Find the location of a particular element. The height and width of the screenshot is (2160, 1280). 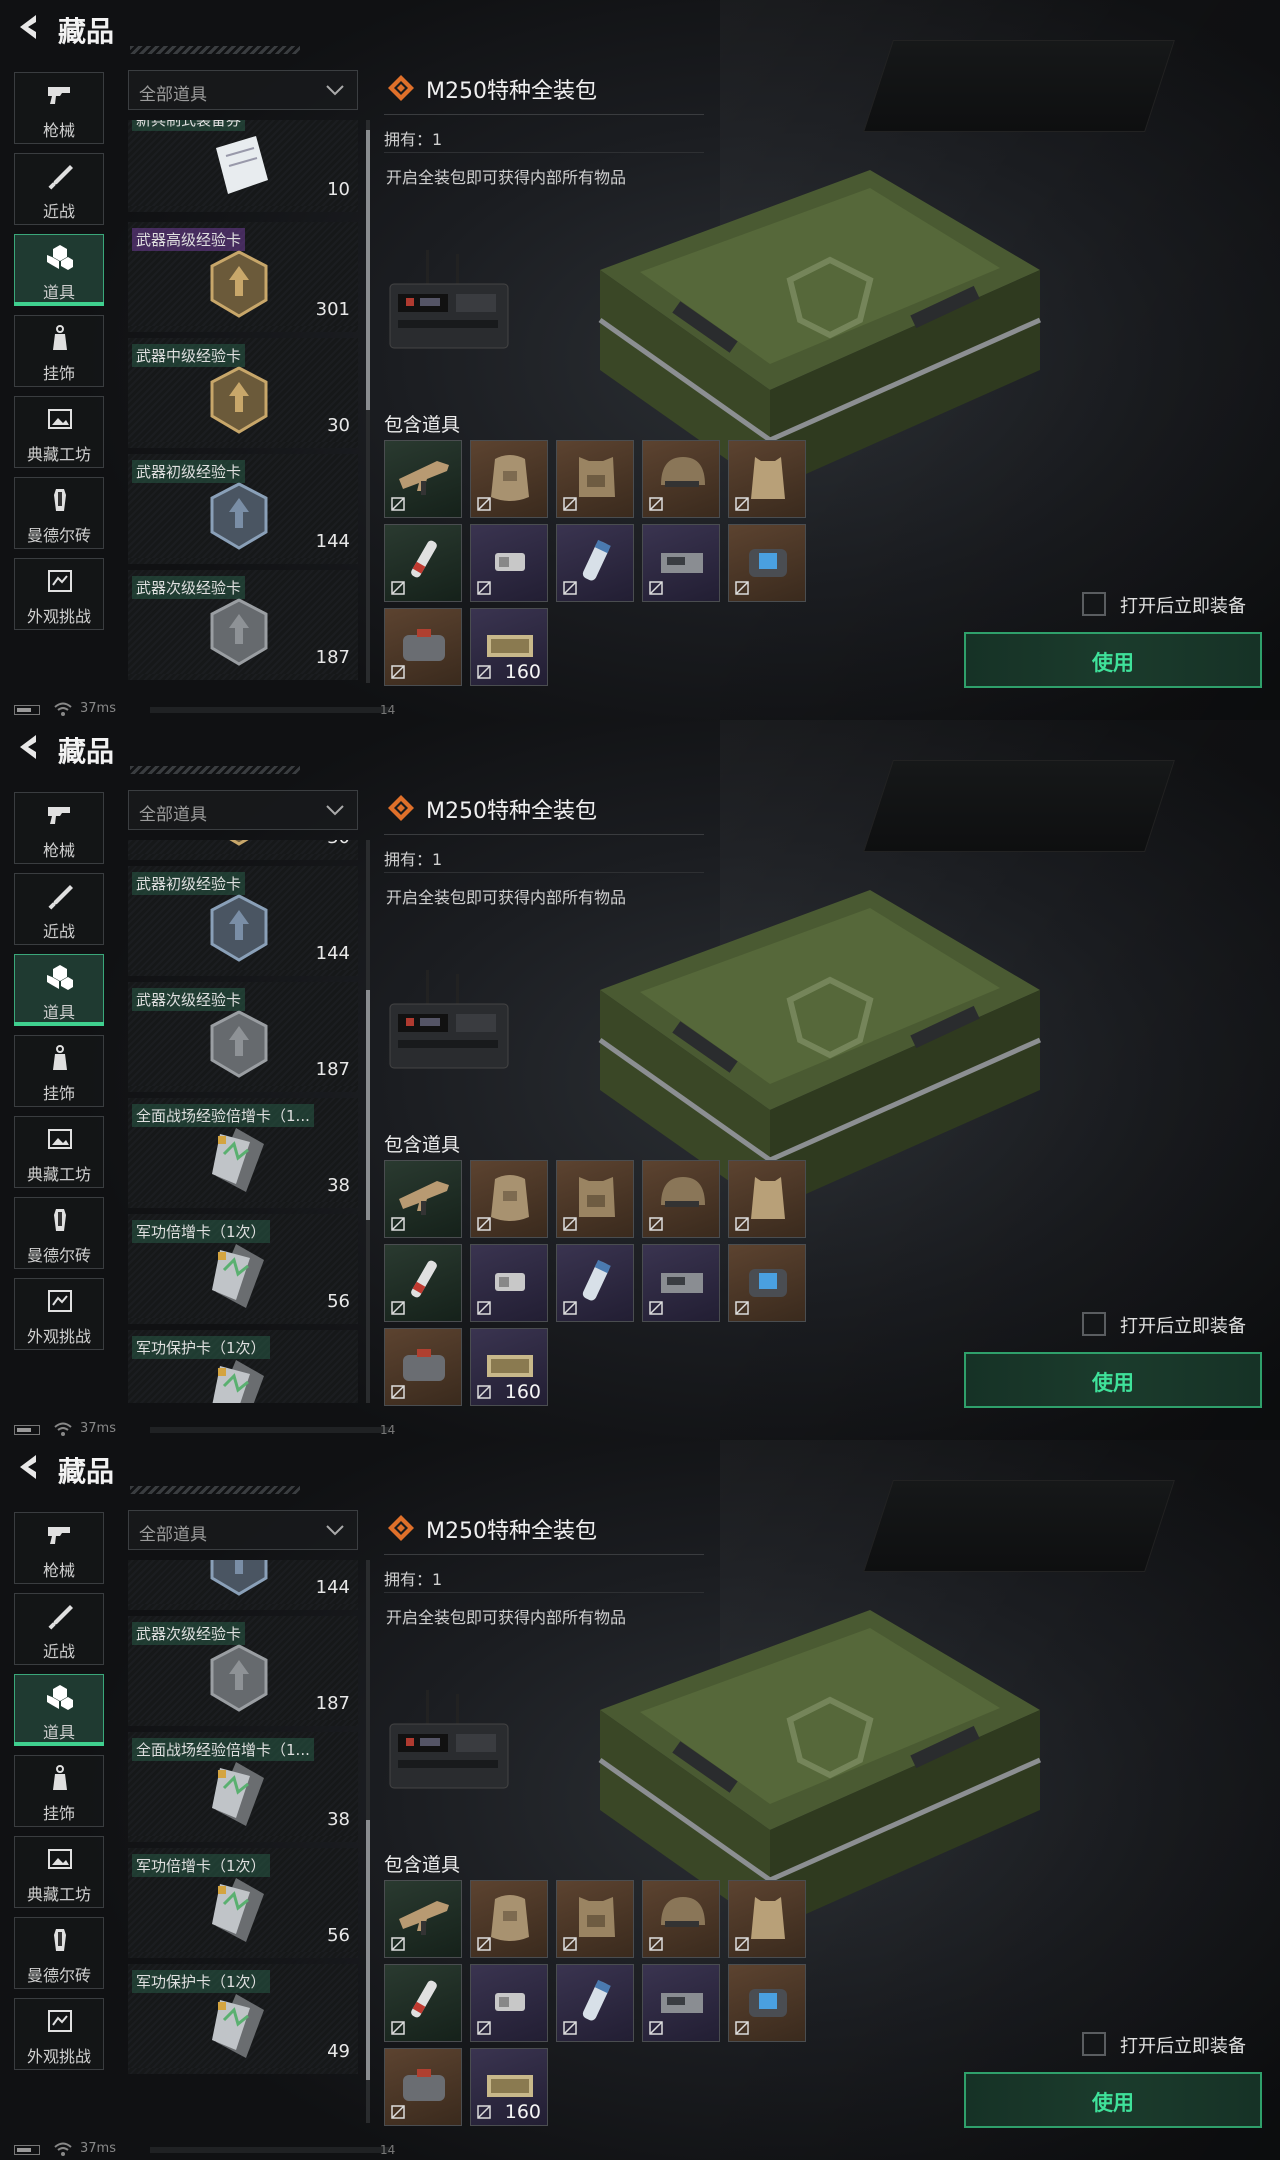

bound-icon is located at coordinates (656, 1224).